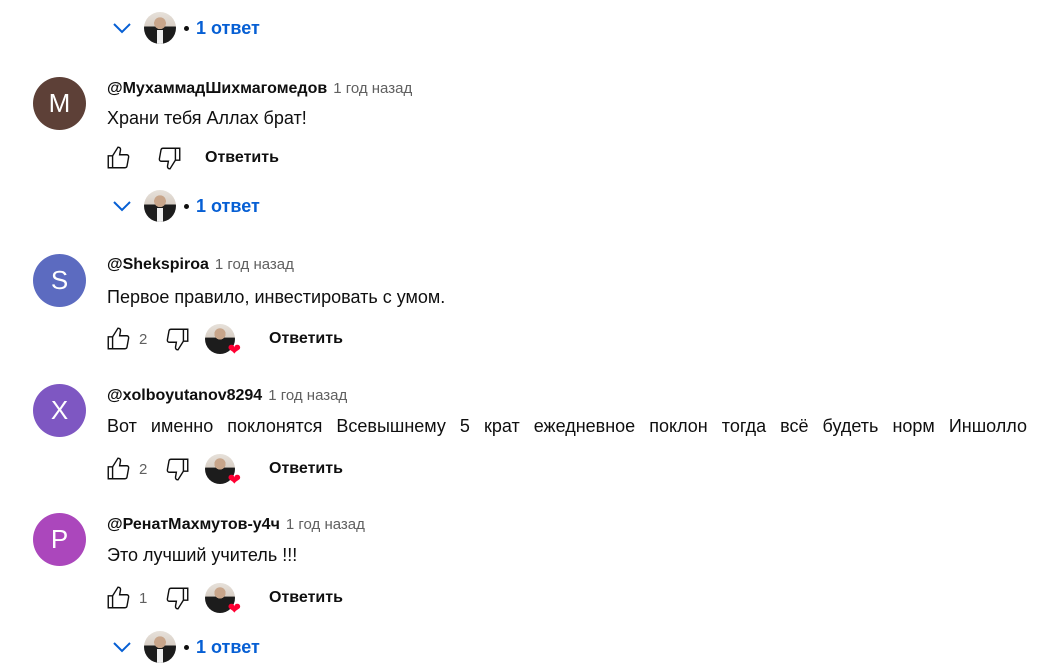 Image resolution: width=1053 pixels, height=668 pixels. What do you see at coordinates (276, 297) in the screenshot?
I see `comment-text: Первое правило, инвестировать с умом.` at bounding box center [276, 297].